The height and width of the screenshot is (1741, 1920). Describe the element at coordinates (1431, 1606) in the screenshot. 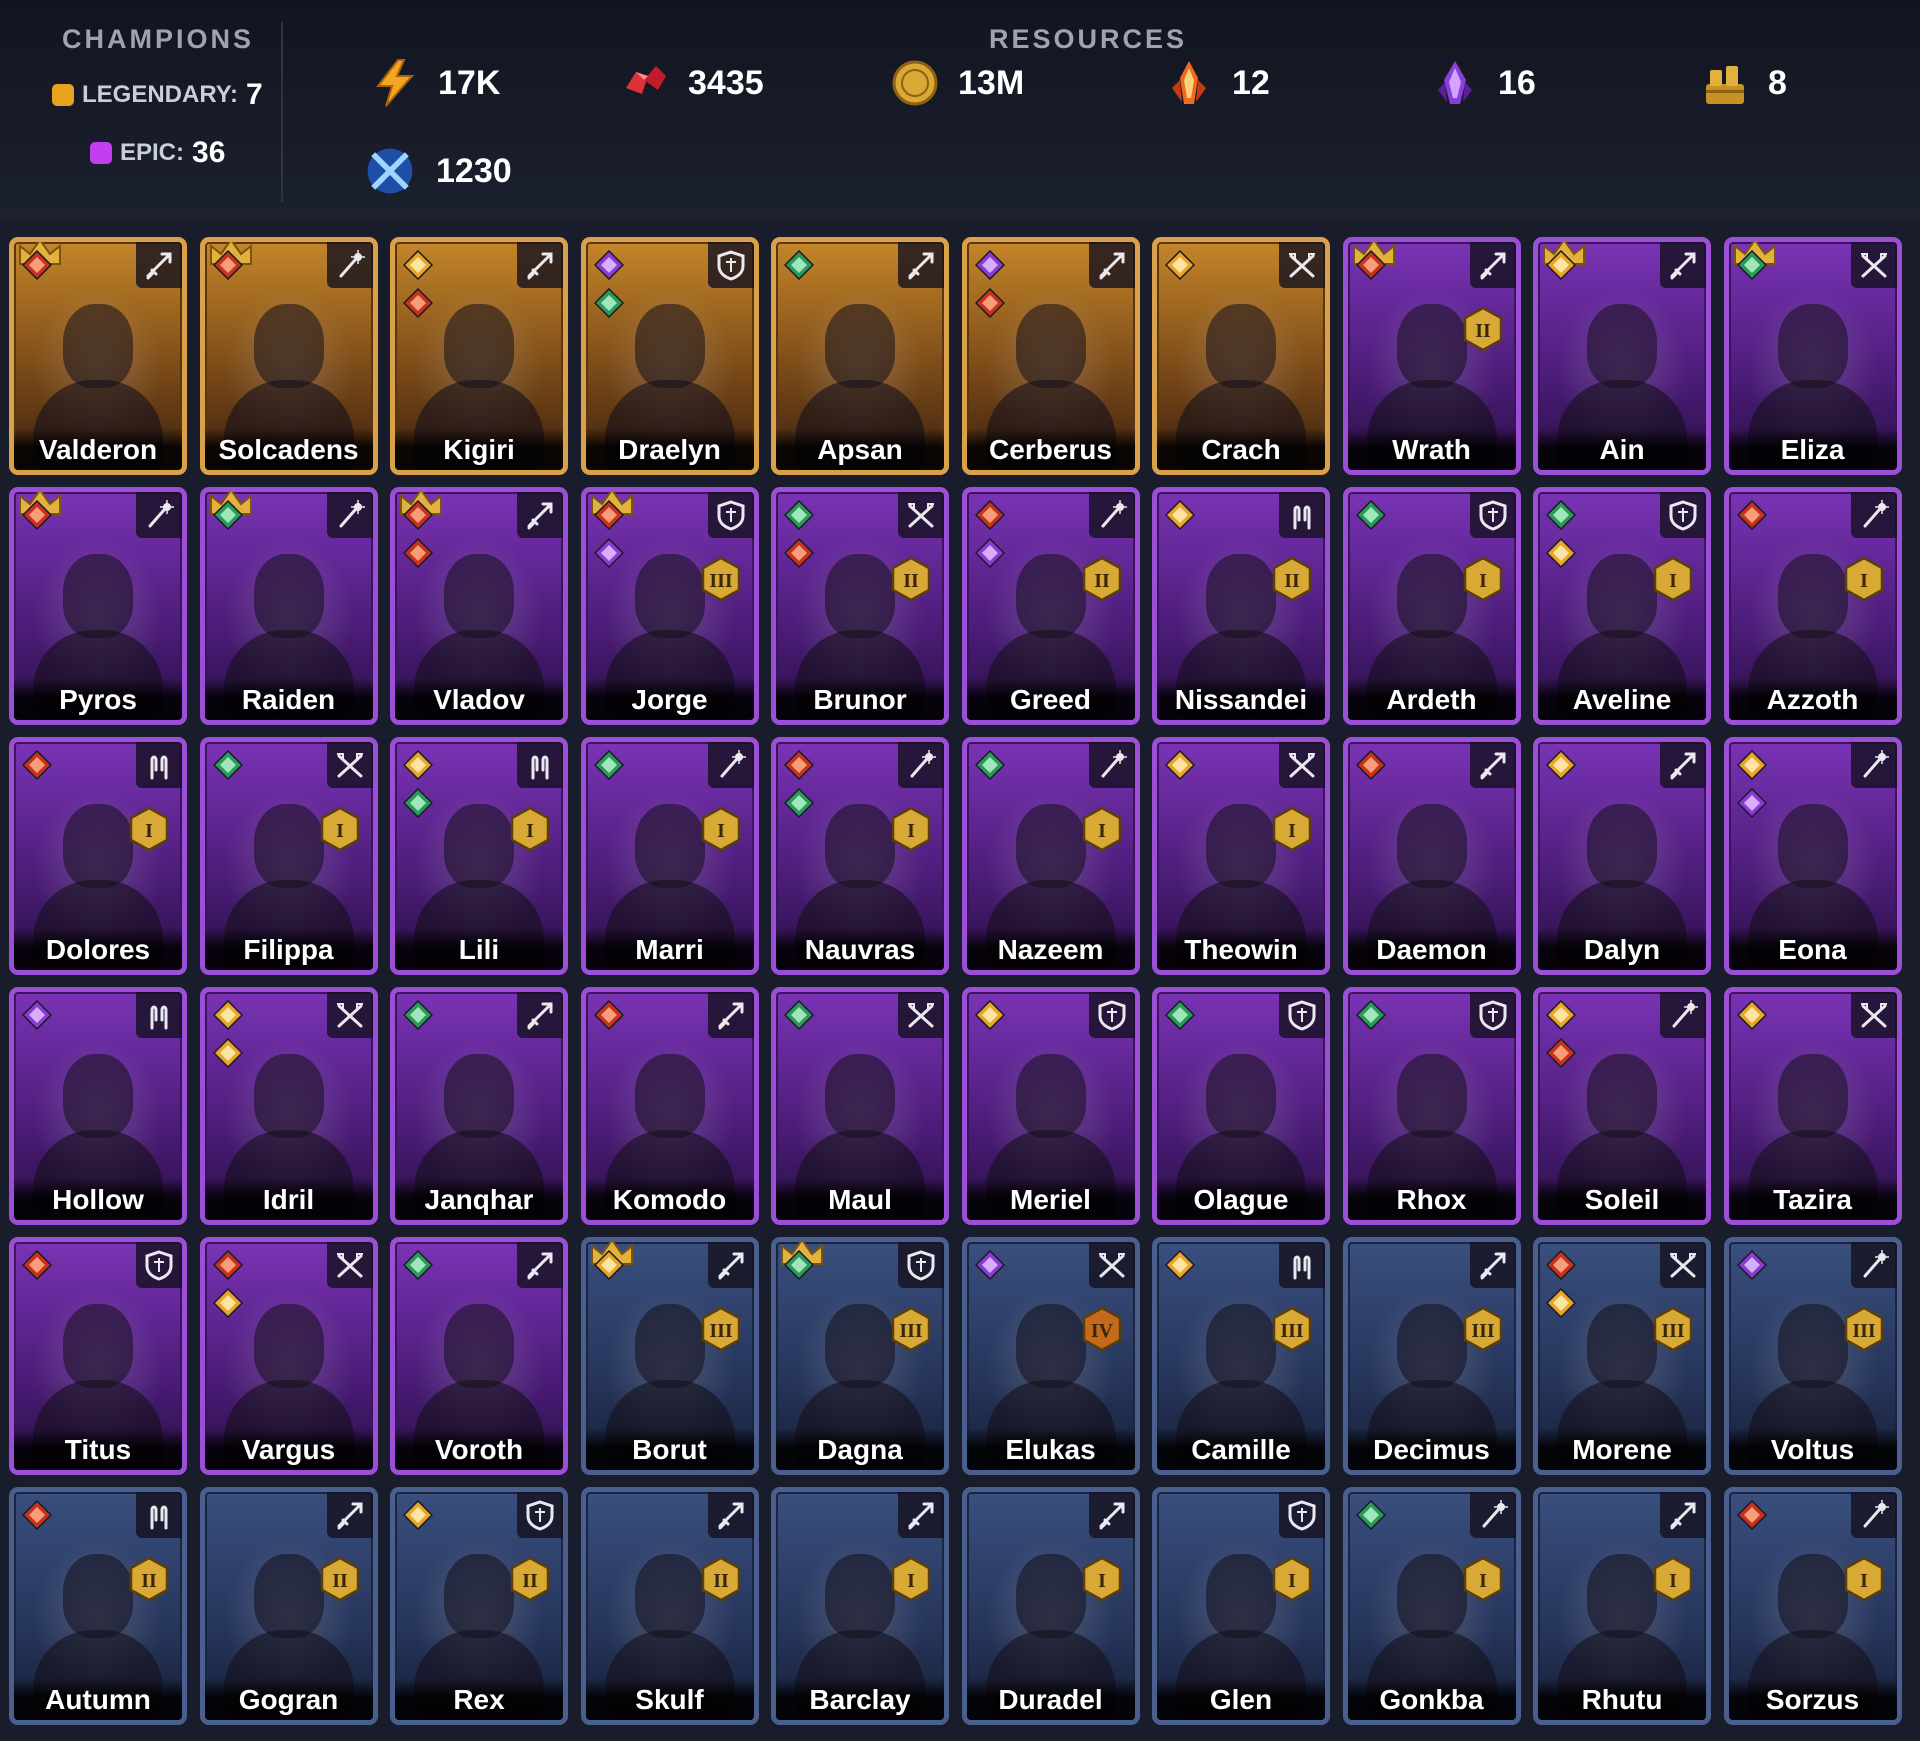

I see `champion-card-gonkba: I Gonkba` at that location.